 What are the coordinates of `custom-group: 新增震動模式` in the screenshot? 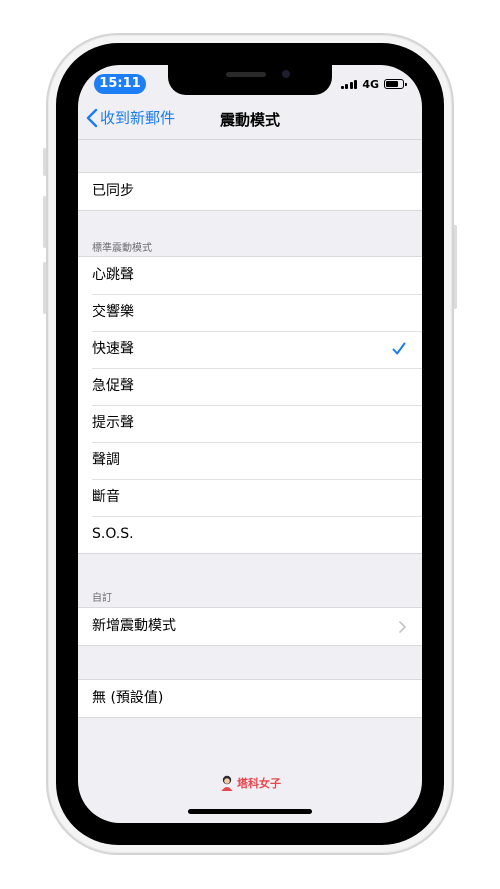 It's located at (250, 626).